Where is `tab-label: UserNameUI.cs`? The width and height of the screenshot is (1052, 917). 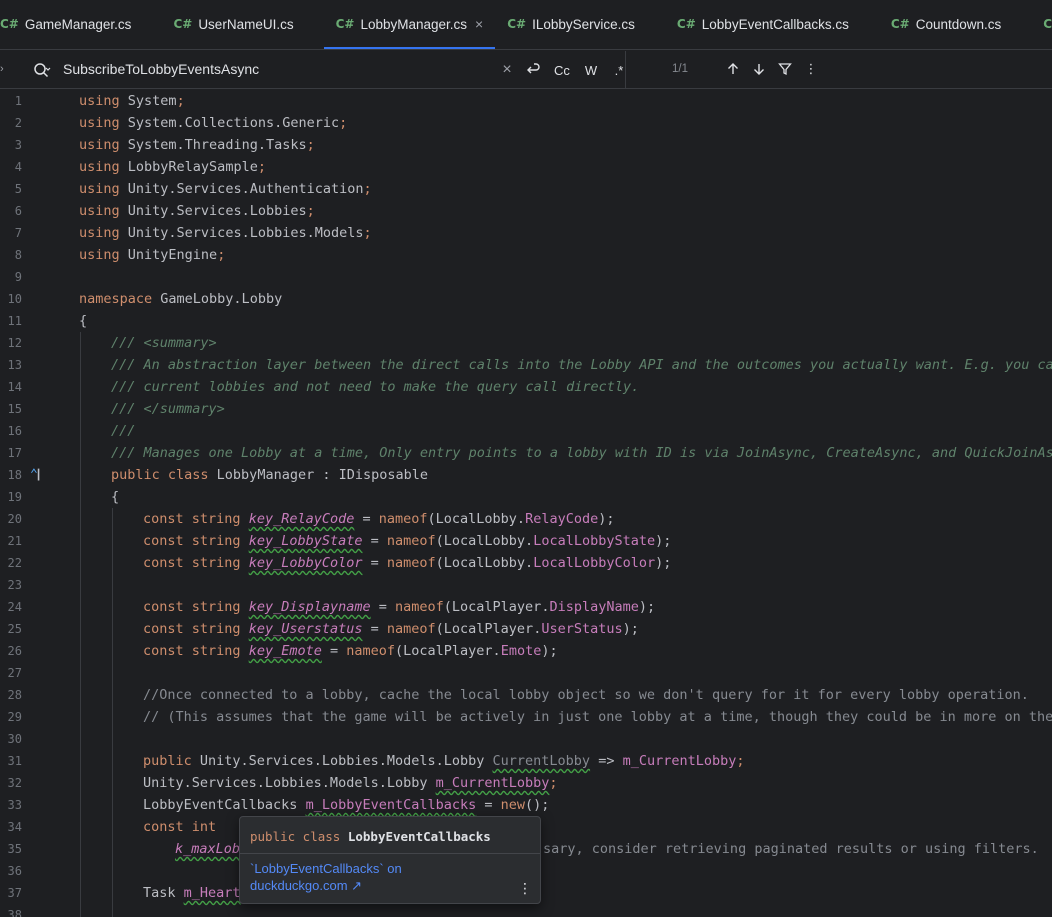
tab-label: UserNameUI.cs is located at coordinates (246, 24).